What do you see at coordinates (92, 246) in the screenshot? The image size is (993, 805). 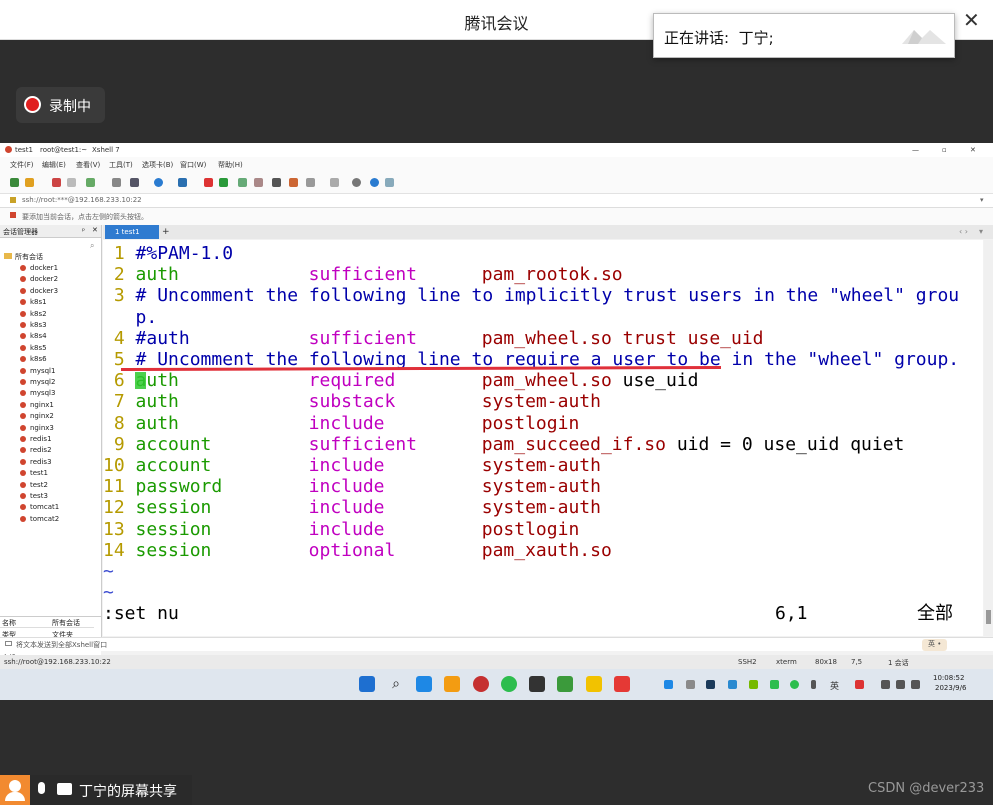 I see `search-icon: ⌕` at bounding box center [92, 246].